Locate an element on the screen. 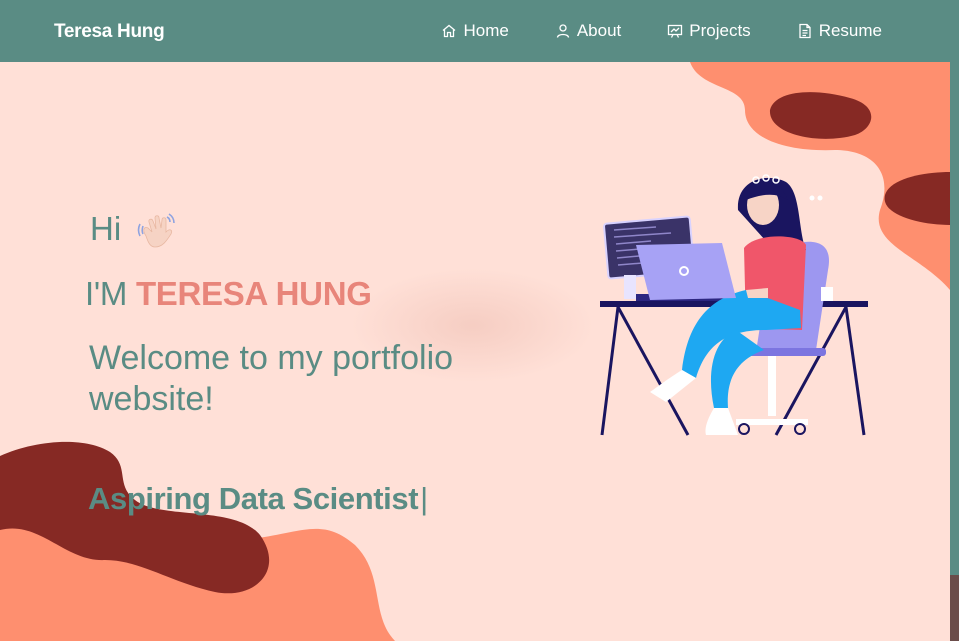 The width and height of the screenshot is (959, 641). intro-heading: I'M TERESA HUNG is located at coordinates (228, 294).